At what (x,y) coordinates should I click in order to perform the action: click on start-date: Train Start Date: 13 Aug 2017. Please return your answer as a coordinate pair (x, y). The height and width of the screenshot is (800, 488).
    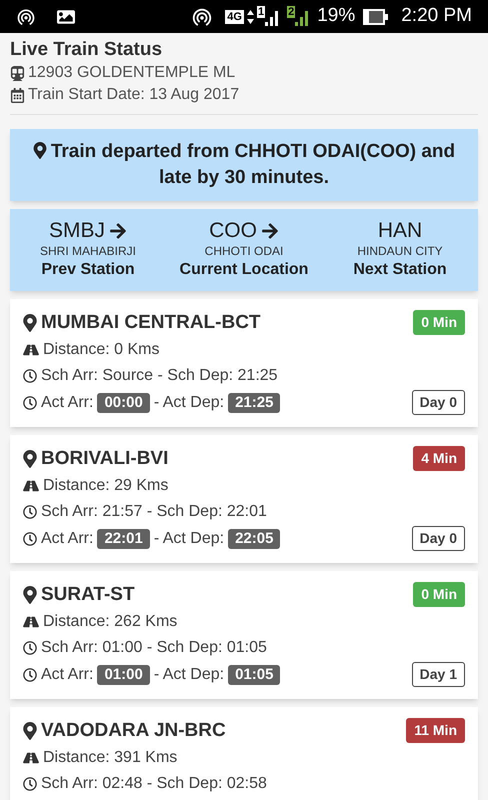
    Looking at the image, I should click on (134, 95).